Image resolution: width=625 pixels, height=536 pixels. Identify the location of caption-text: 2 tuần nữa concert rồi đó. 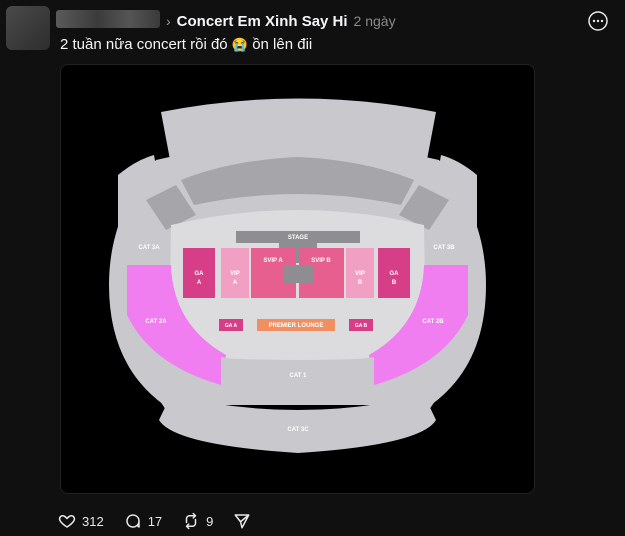
(144, 44).